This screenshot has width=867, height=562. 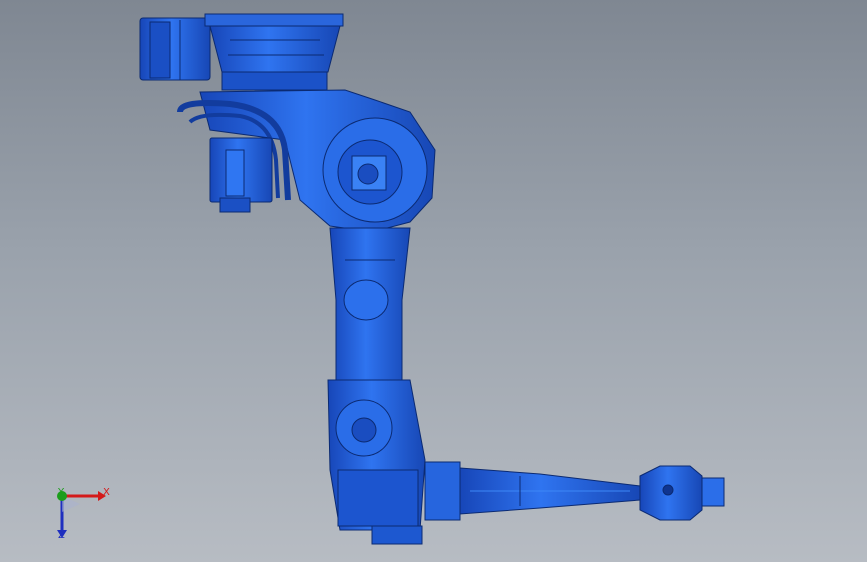 I want to click on forearm, so click(x=532, y=491).